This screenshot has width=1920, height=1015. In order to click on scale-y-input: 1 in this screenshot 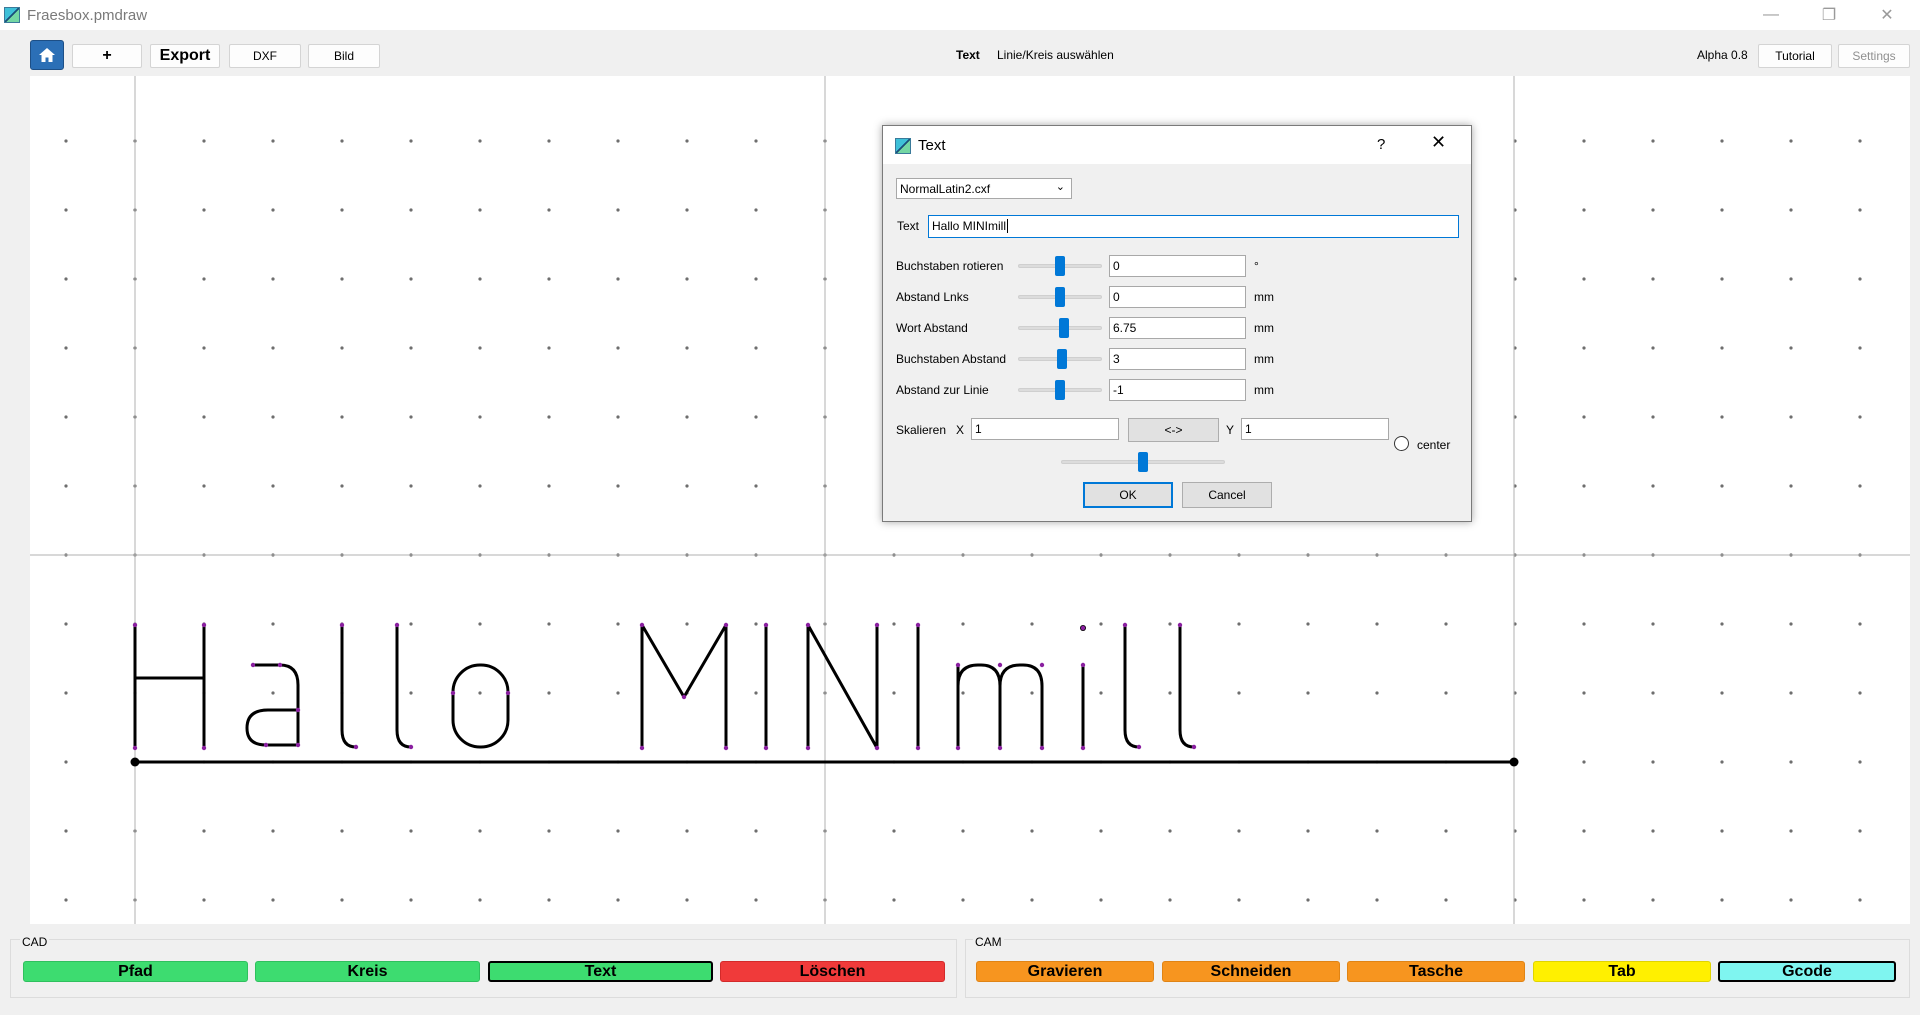, I will do `click(1315, 429)`.